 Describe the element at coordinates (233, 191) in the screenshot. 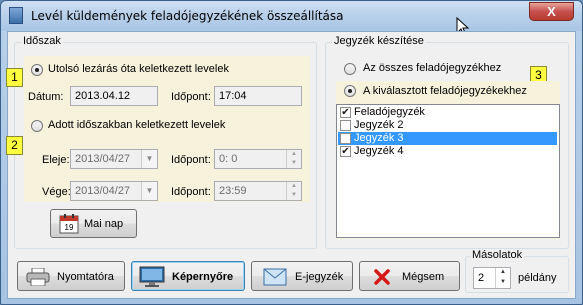

I see `end-time-value: 23:59` at that location.